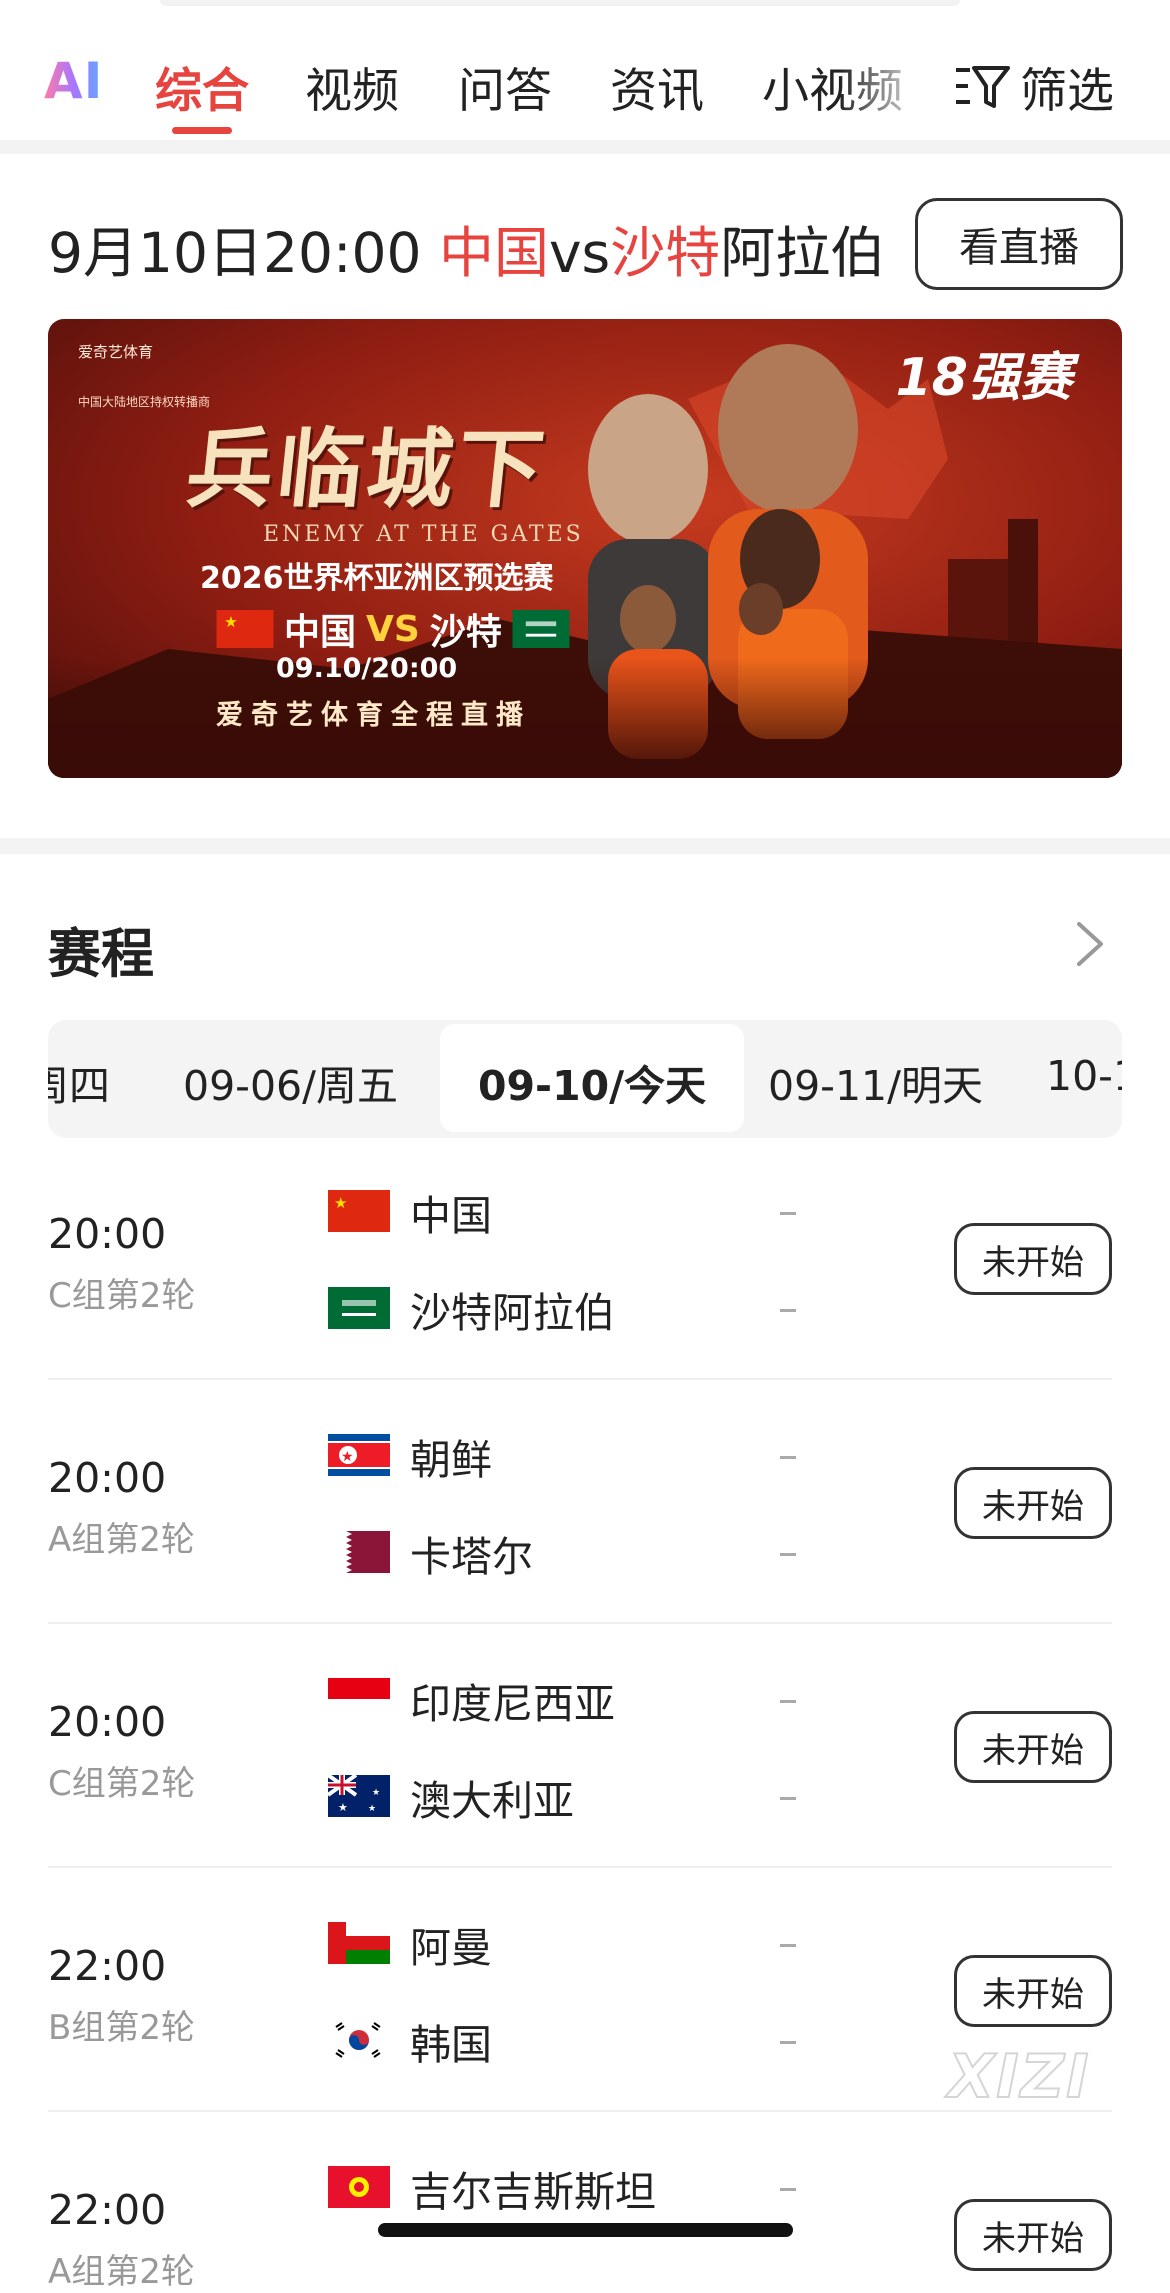 This screenshot has width=1170, height=2293. Describe the element at coordinates (451, 1460) in the screenshot. I see `match-home-team: 朝鲜` at that location.